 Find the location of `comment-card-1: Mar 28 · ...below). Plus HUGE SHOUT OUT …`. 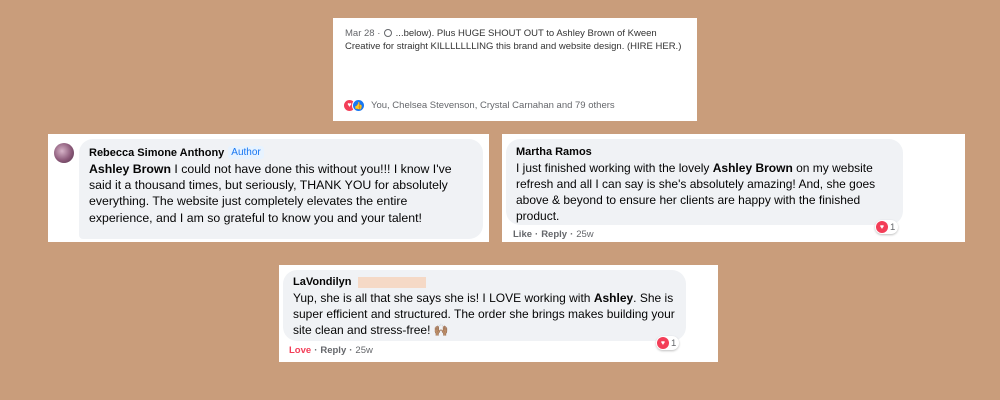

comment-card-1: Mar 28 · ...below). Plus HUGE SHOUT OUT … is located at coordinates (515, 69).